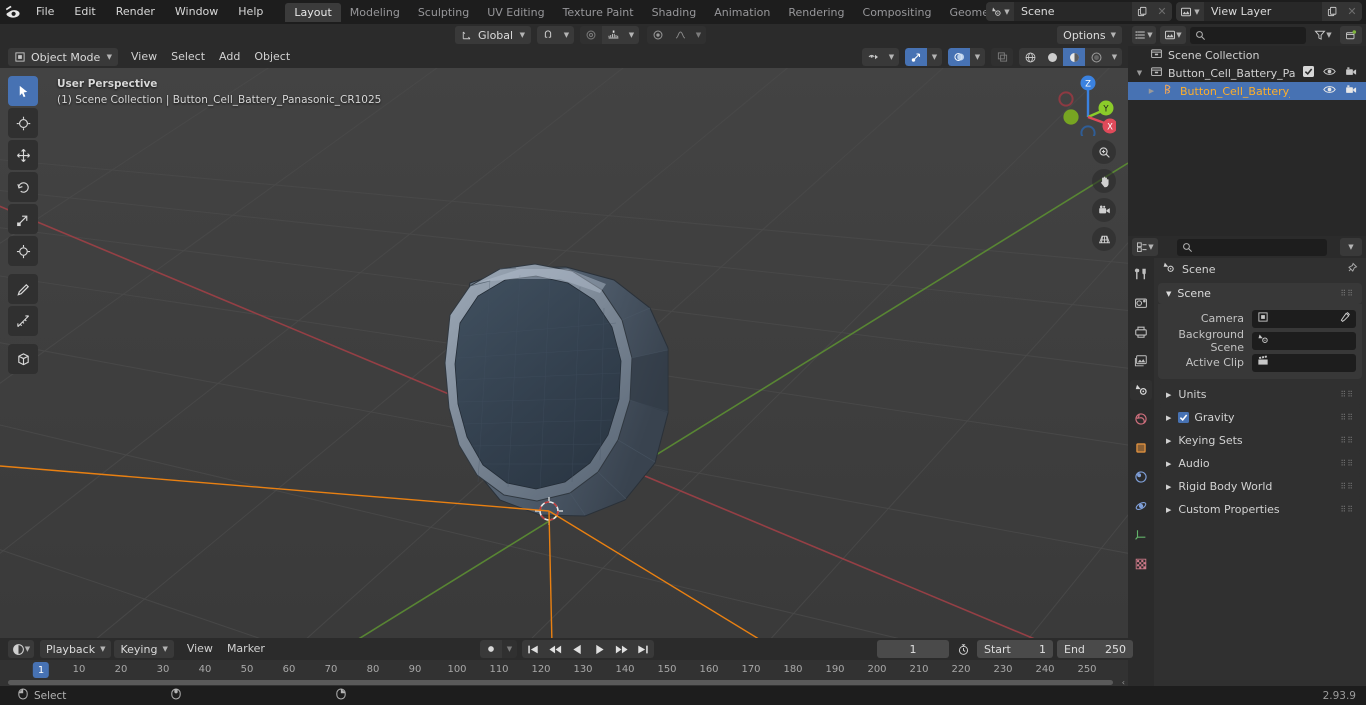  Describe the element at coordinates (509, 649) in the screenshot. I see `auto-keying-dropdown: ▼` at that location.